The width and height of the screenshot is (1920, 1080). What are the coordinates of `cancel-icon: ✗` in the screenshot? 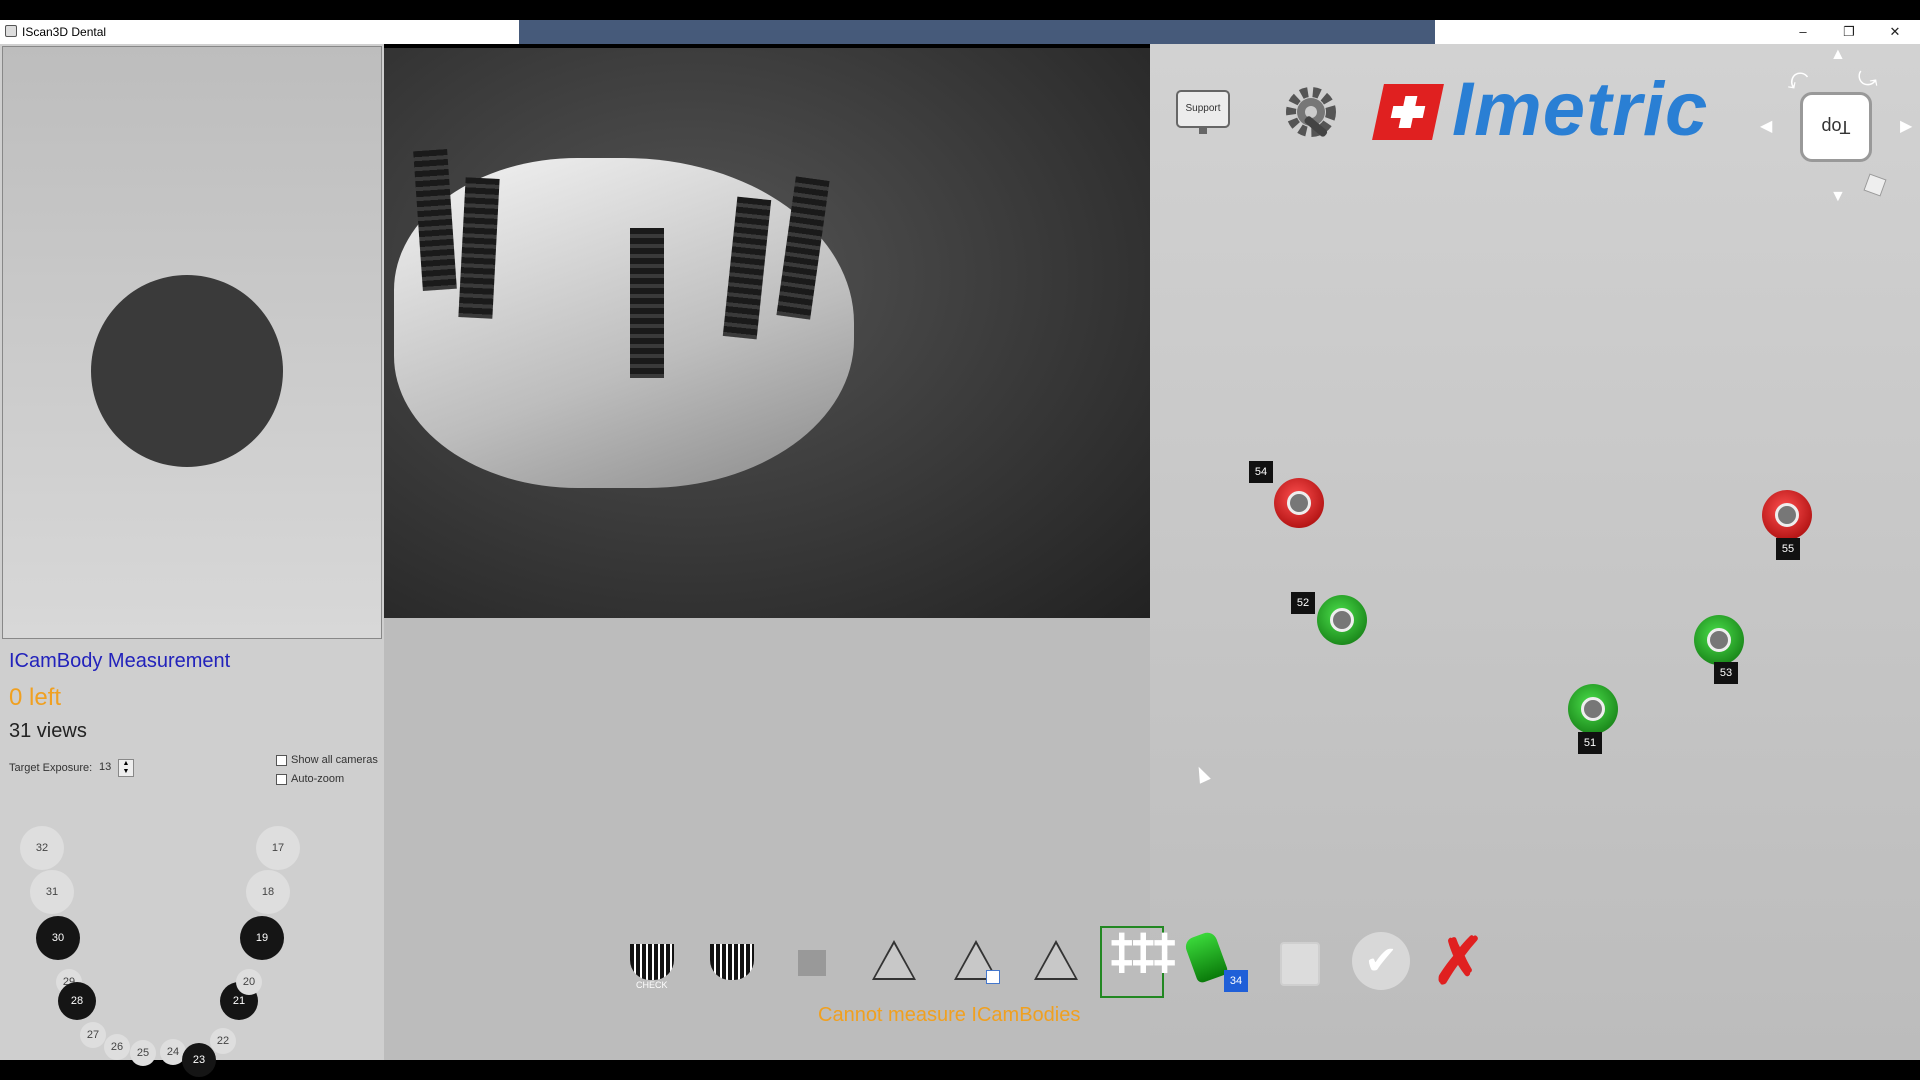 It's located at (1459, 961).